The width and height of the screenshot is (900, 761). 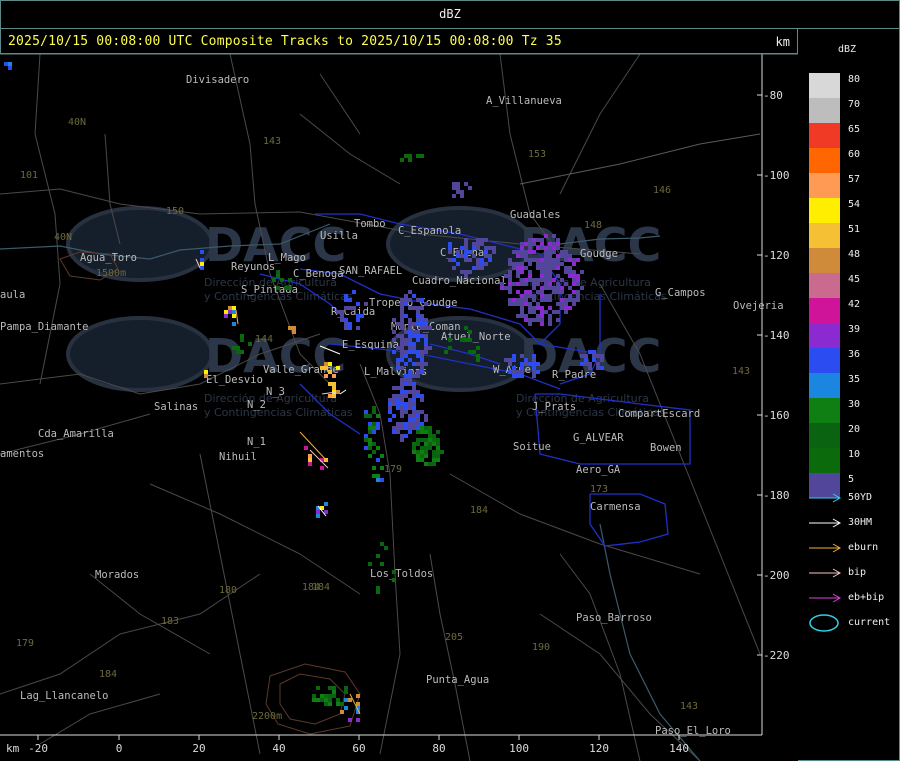 I want to click on y-tick-label: -200, so click(x=776, y=575).